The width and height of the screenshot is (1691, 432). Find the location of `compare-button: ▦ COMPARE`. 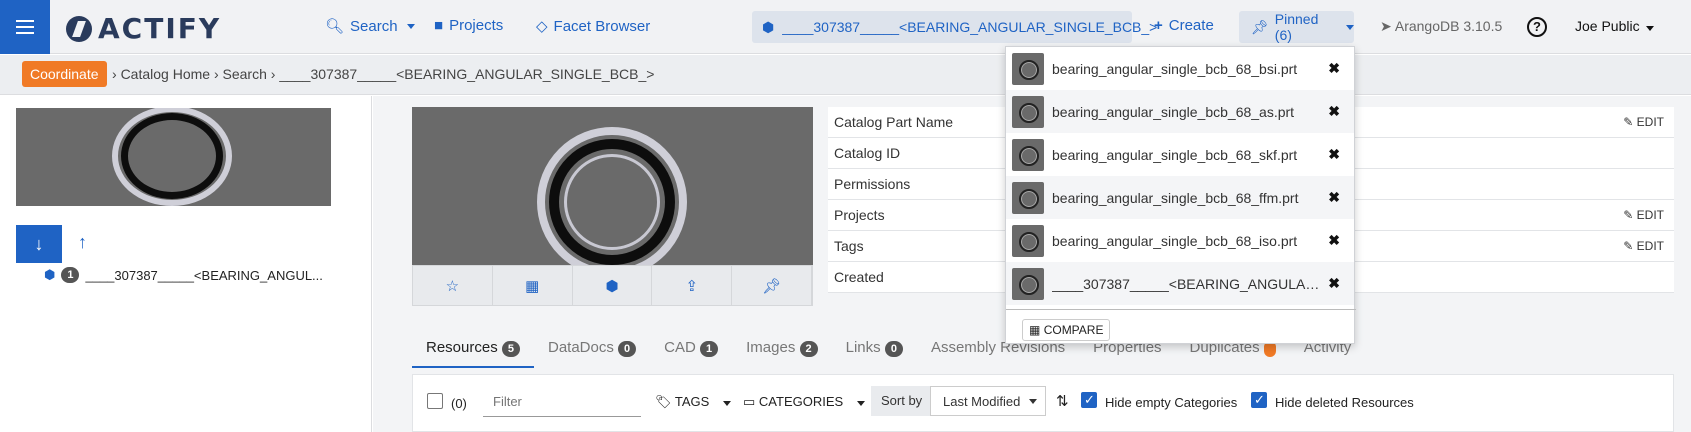

compare-button: ▦ COMPARE is located at coordinates (1066, 330).